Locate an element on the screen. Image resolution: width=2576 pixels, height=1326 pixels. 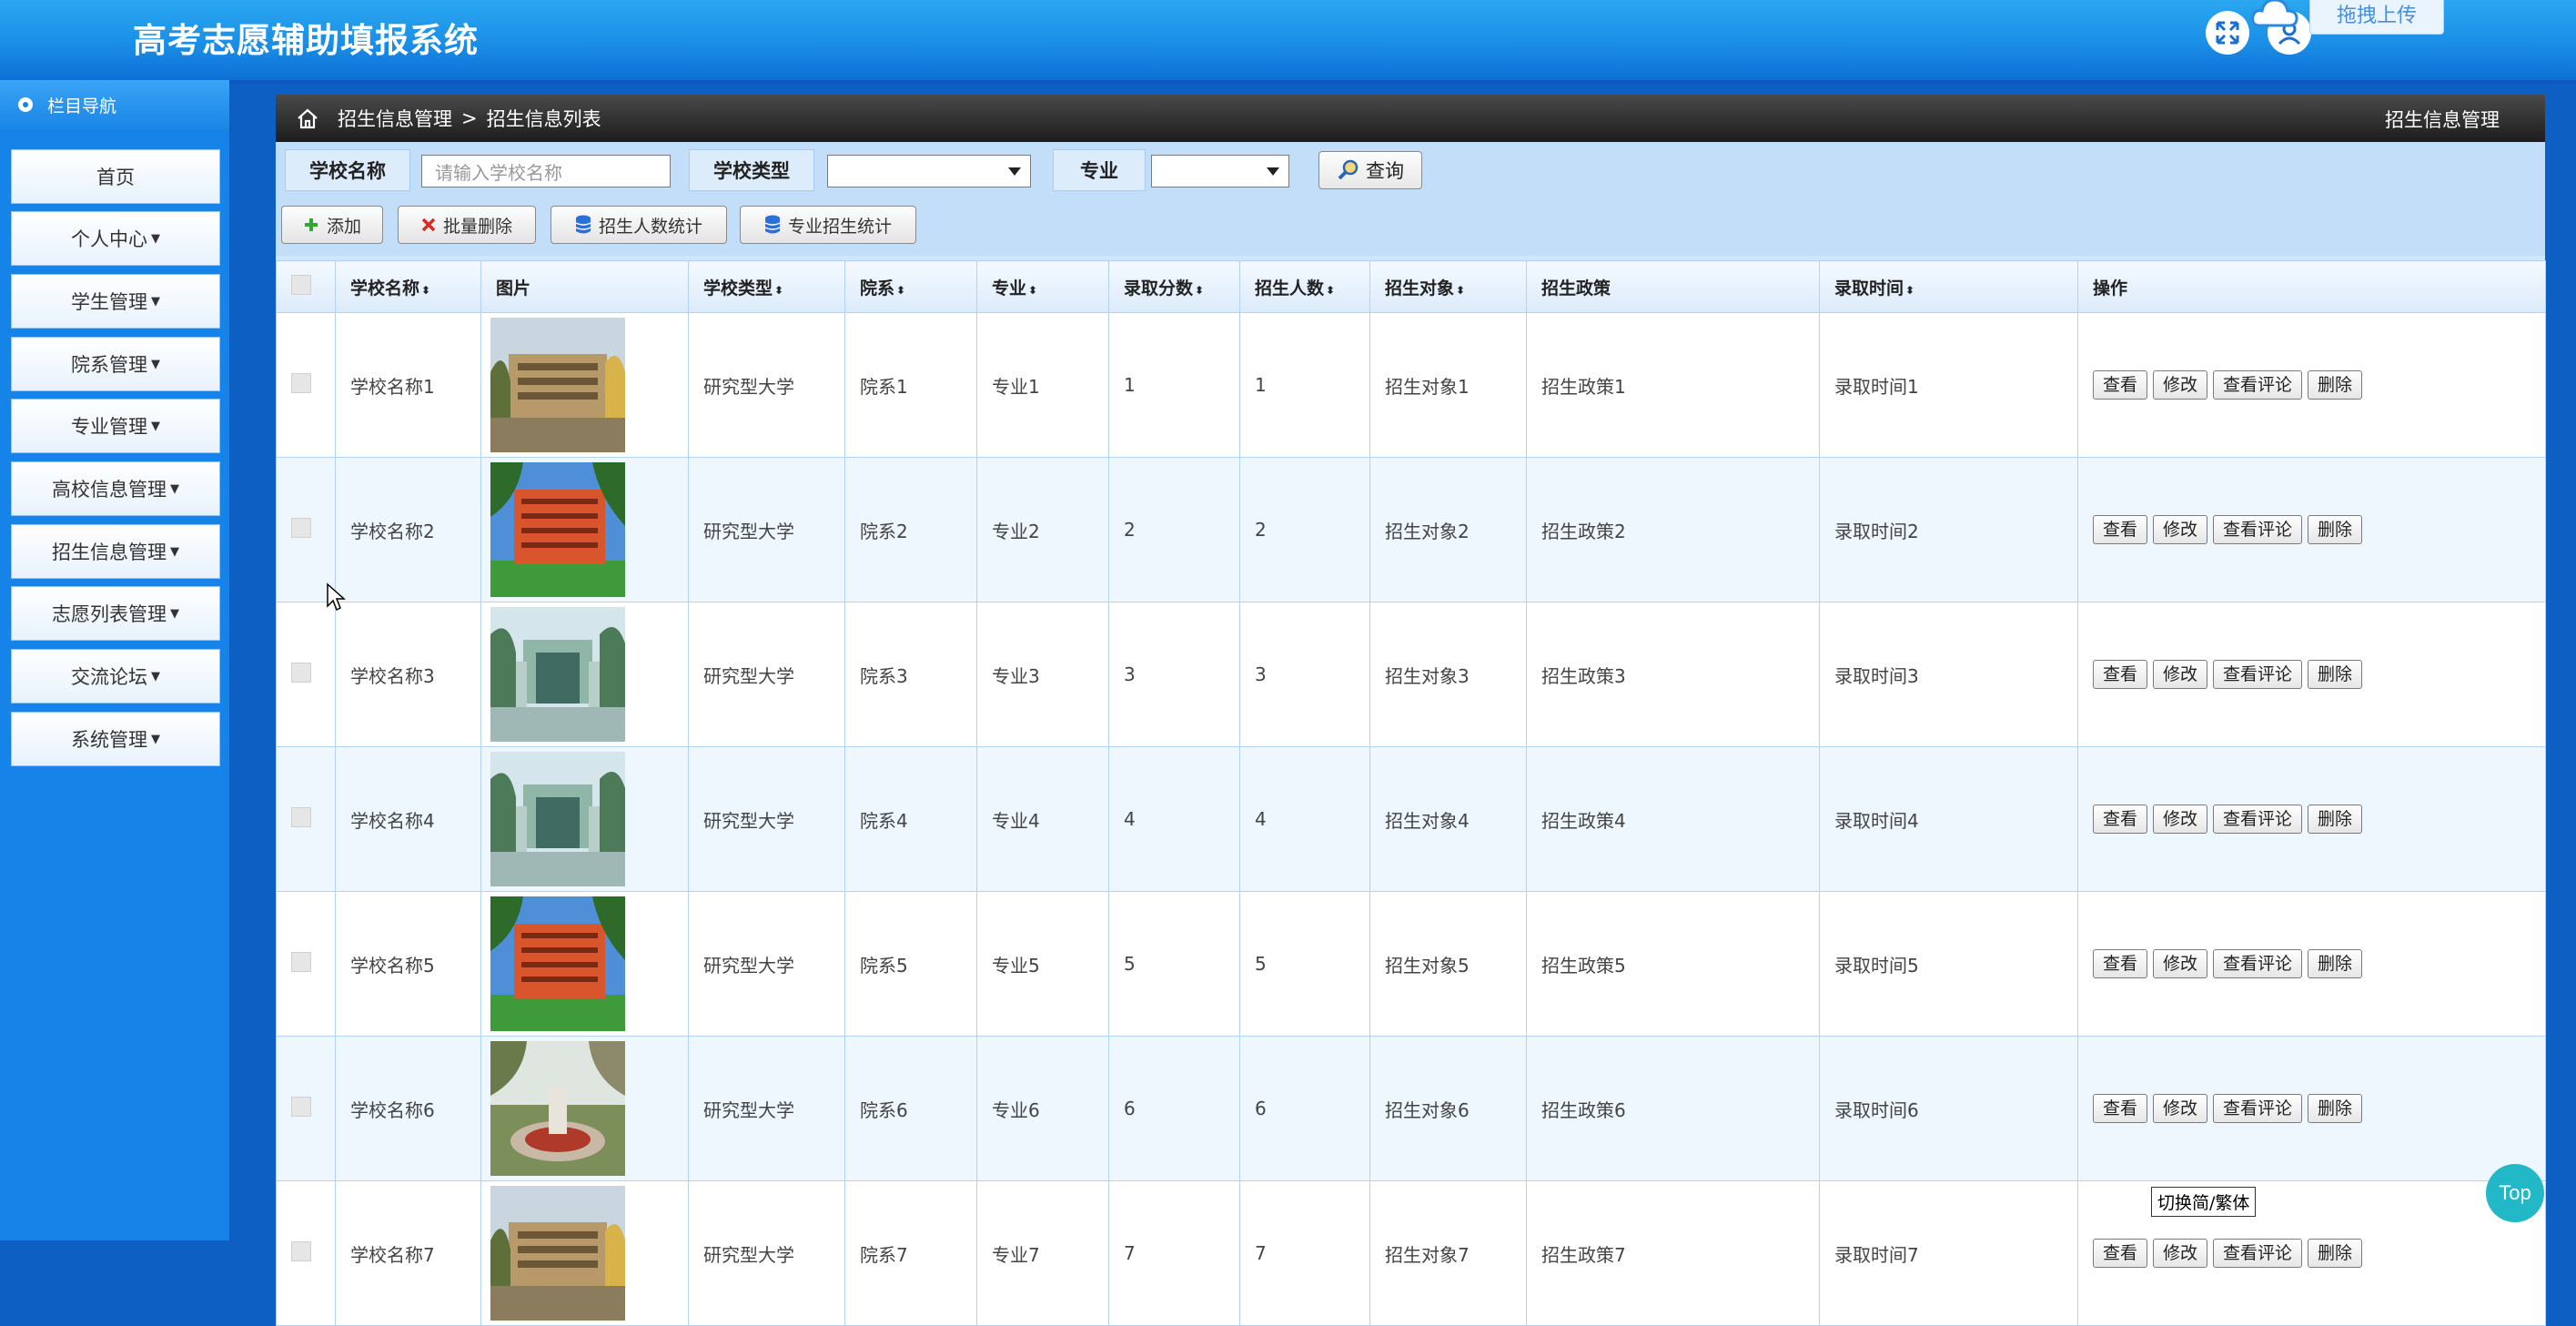
enrollment-stats-button: 招生人数统计 is located at coordinates (639, 225).